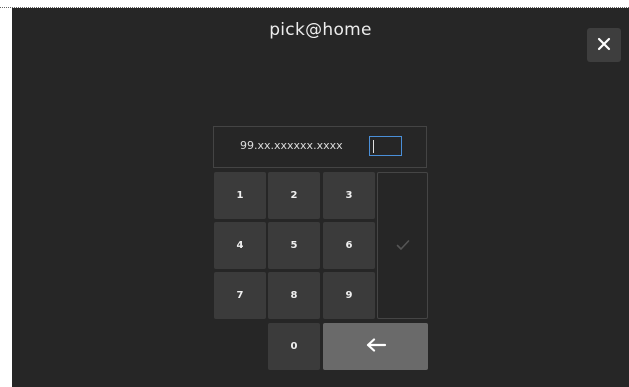  I want to click on key-4: 4, so click(240, 245).